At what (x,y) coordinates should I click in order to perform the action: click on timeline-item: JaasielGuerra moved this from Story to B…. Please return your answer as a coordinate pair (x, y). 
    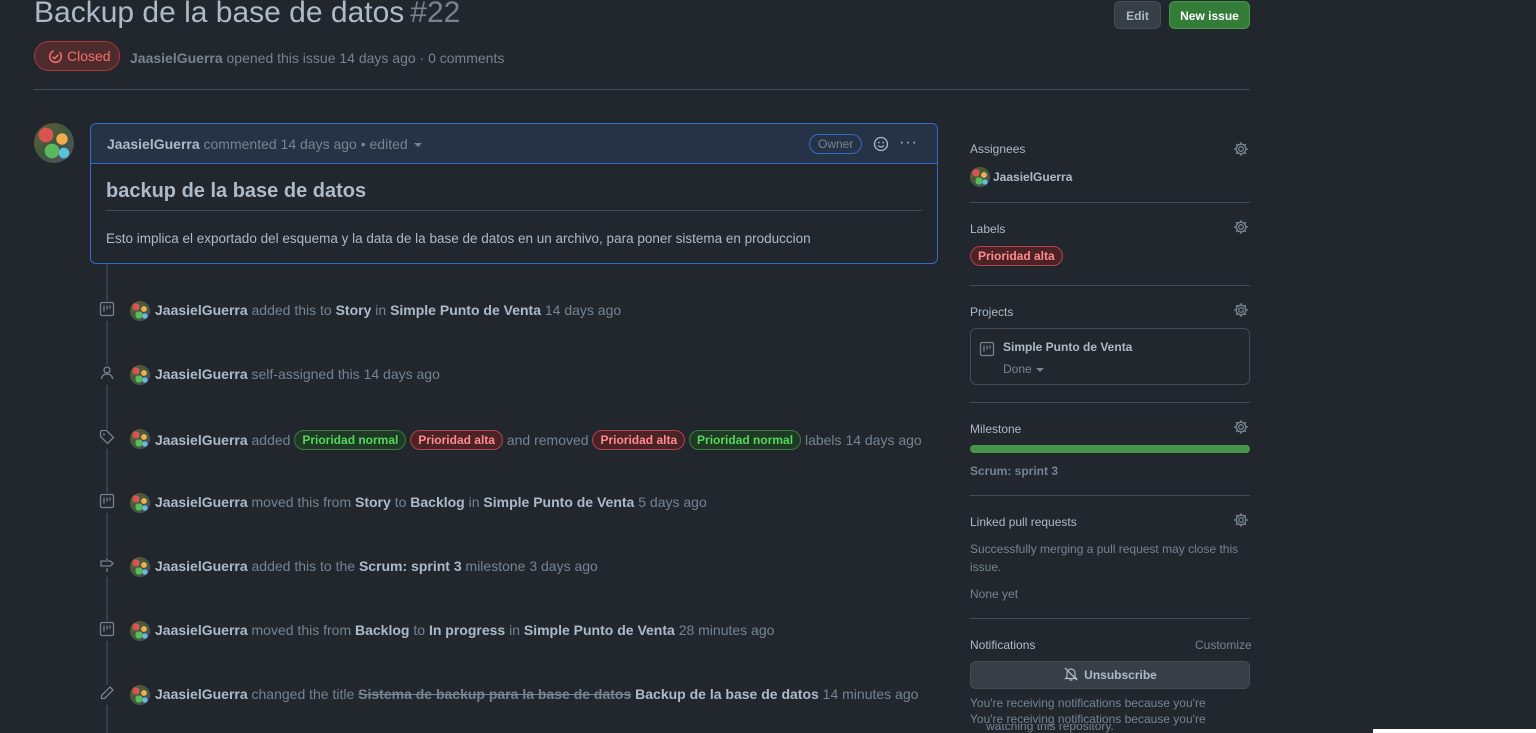
    Looking at the image, I should click on (521, 503).